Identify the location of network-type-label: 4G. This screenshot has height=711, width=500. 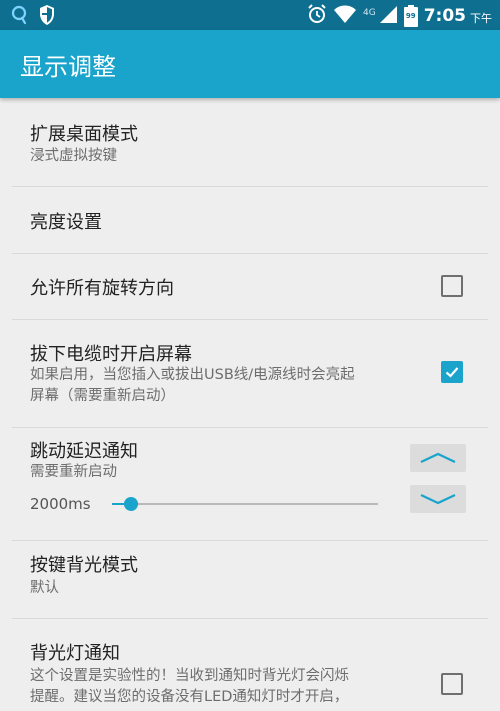
(369, 13).